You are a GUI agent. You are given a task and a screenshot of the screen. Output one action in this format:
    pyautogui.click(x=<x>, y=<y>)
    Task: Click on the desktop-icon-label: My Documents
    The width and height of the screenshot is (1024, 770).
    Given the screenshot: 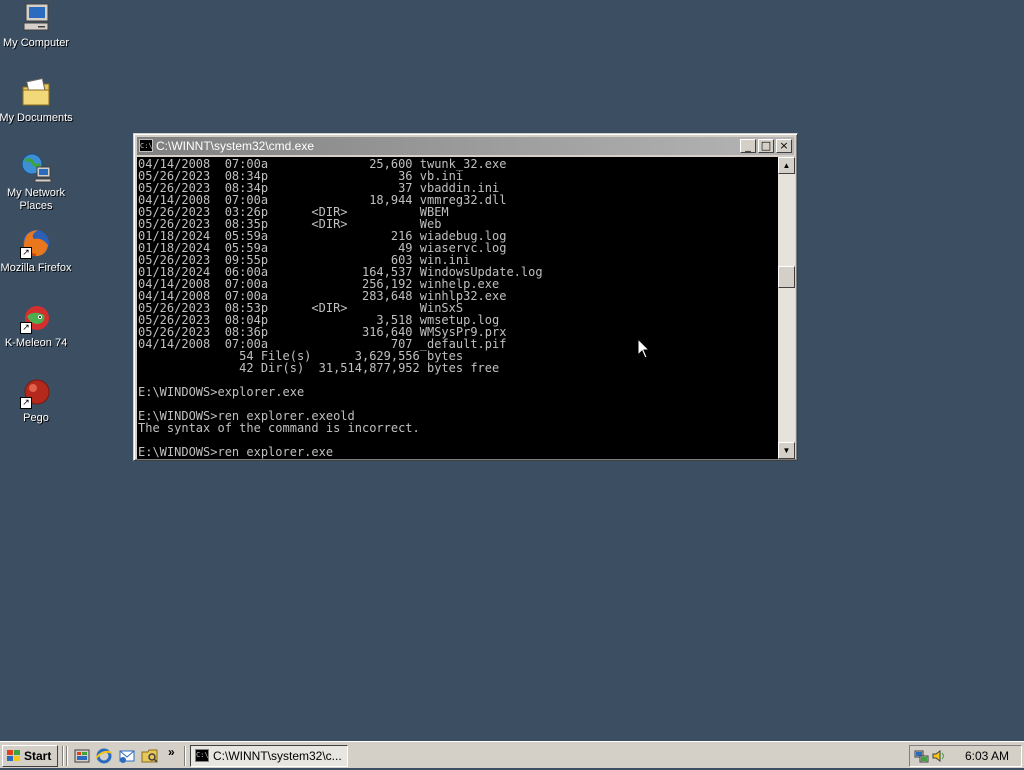 What is the action you would take?
    pyautogui.click(x=36, y=118)
    